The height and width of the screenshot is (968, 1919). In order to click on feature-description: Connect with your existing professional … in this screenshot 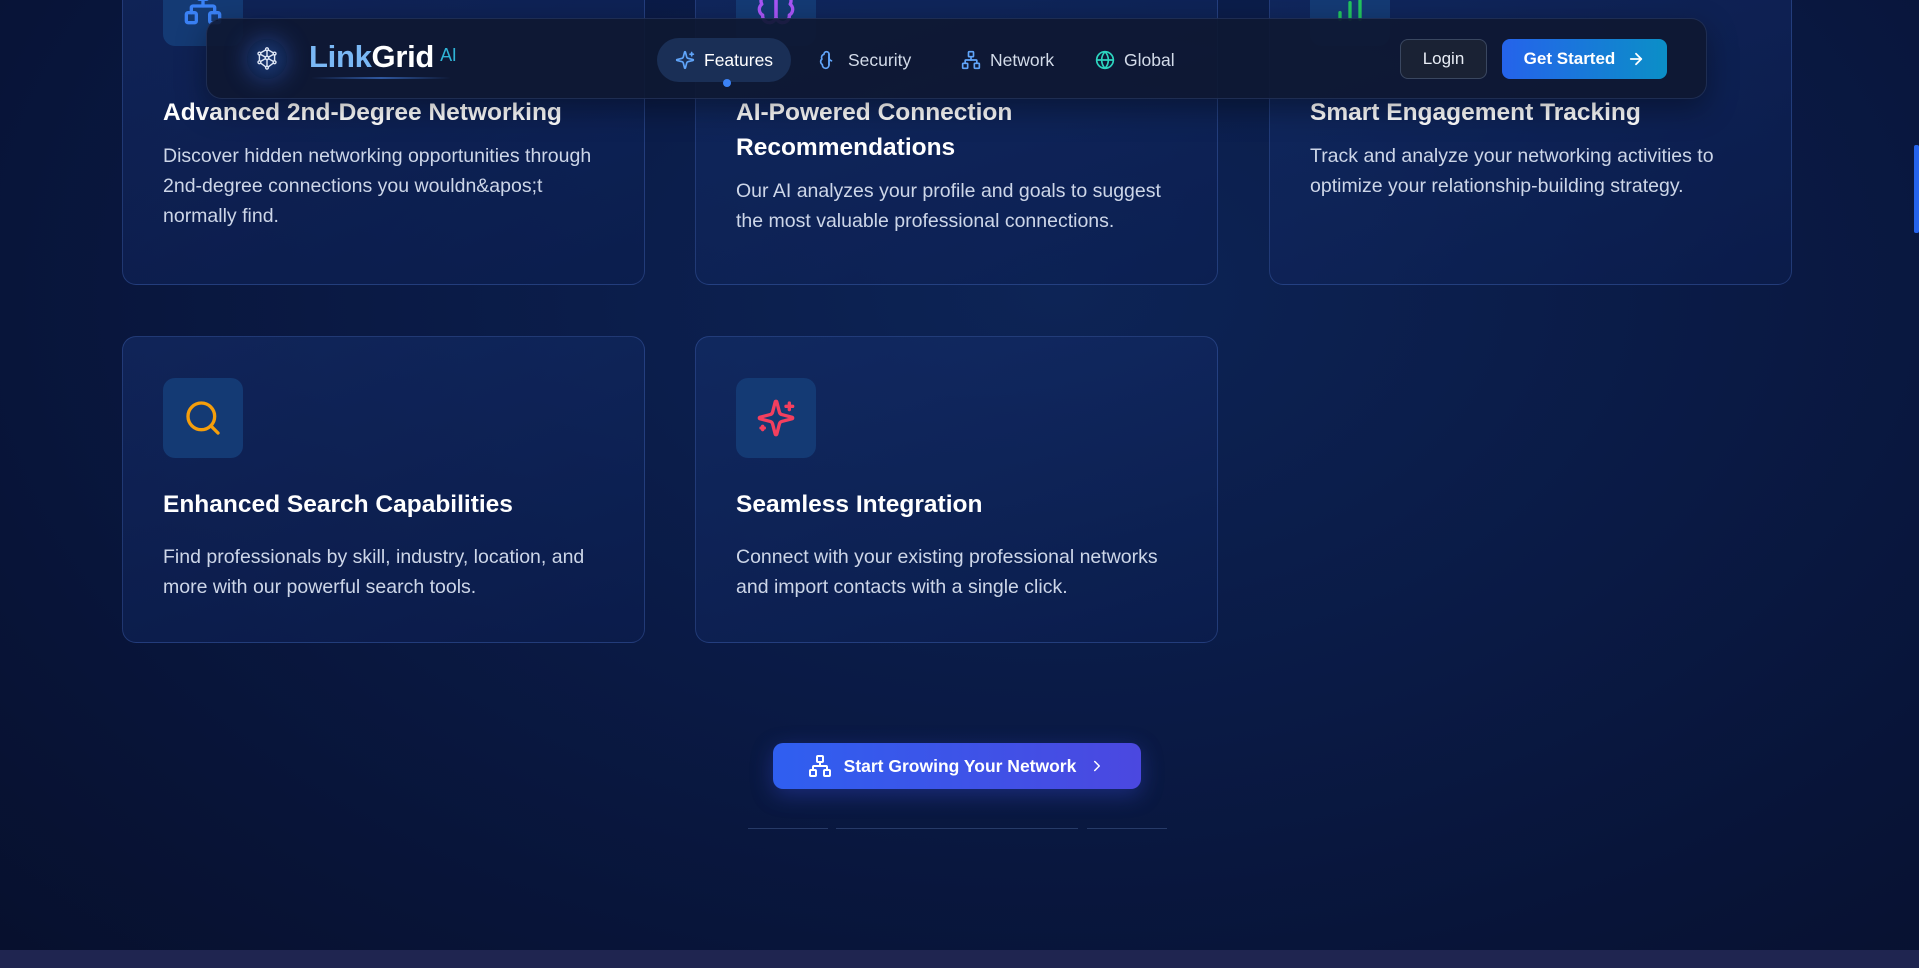, I will do `click(947, 572)`.